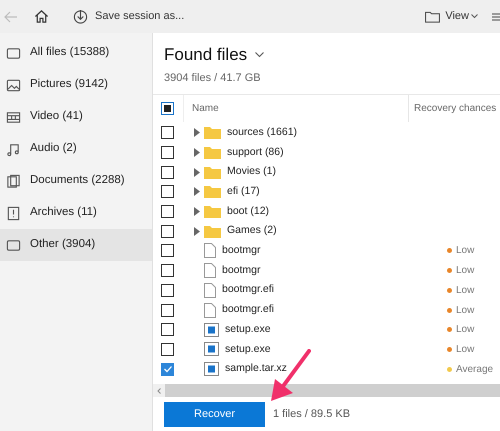  Describe the element at coordinates (475, 369) in the screenshot. I see `recovery-chance: Average` at that location.